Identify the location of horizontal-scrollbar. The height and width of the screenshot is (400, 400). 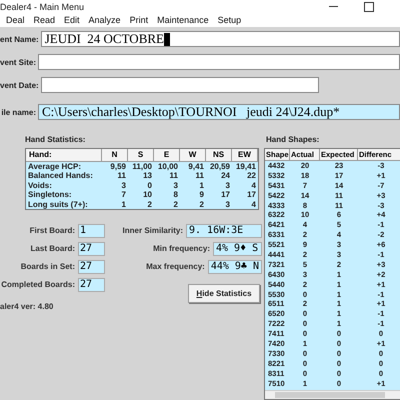
(332, 394).